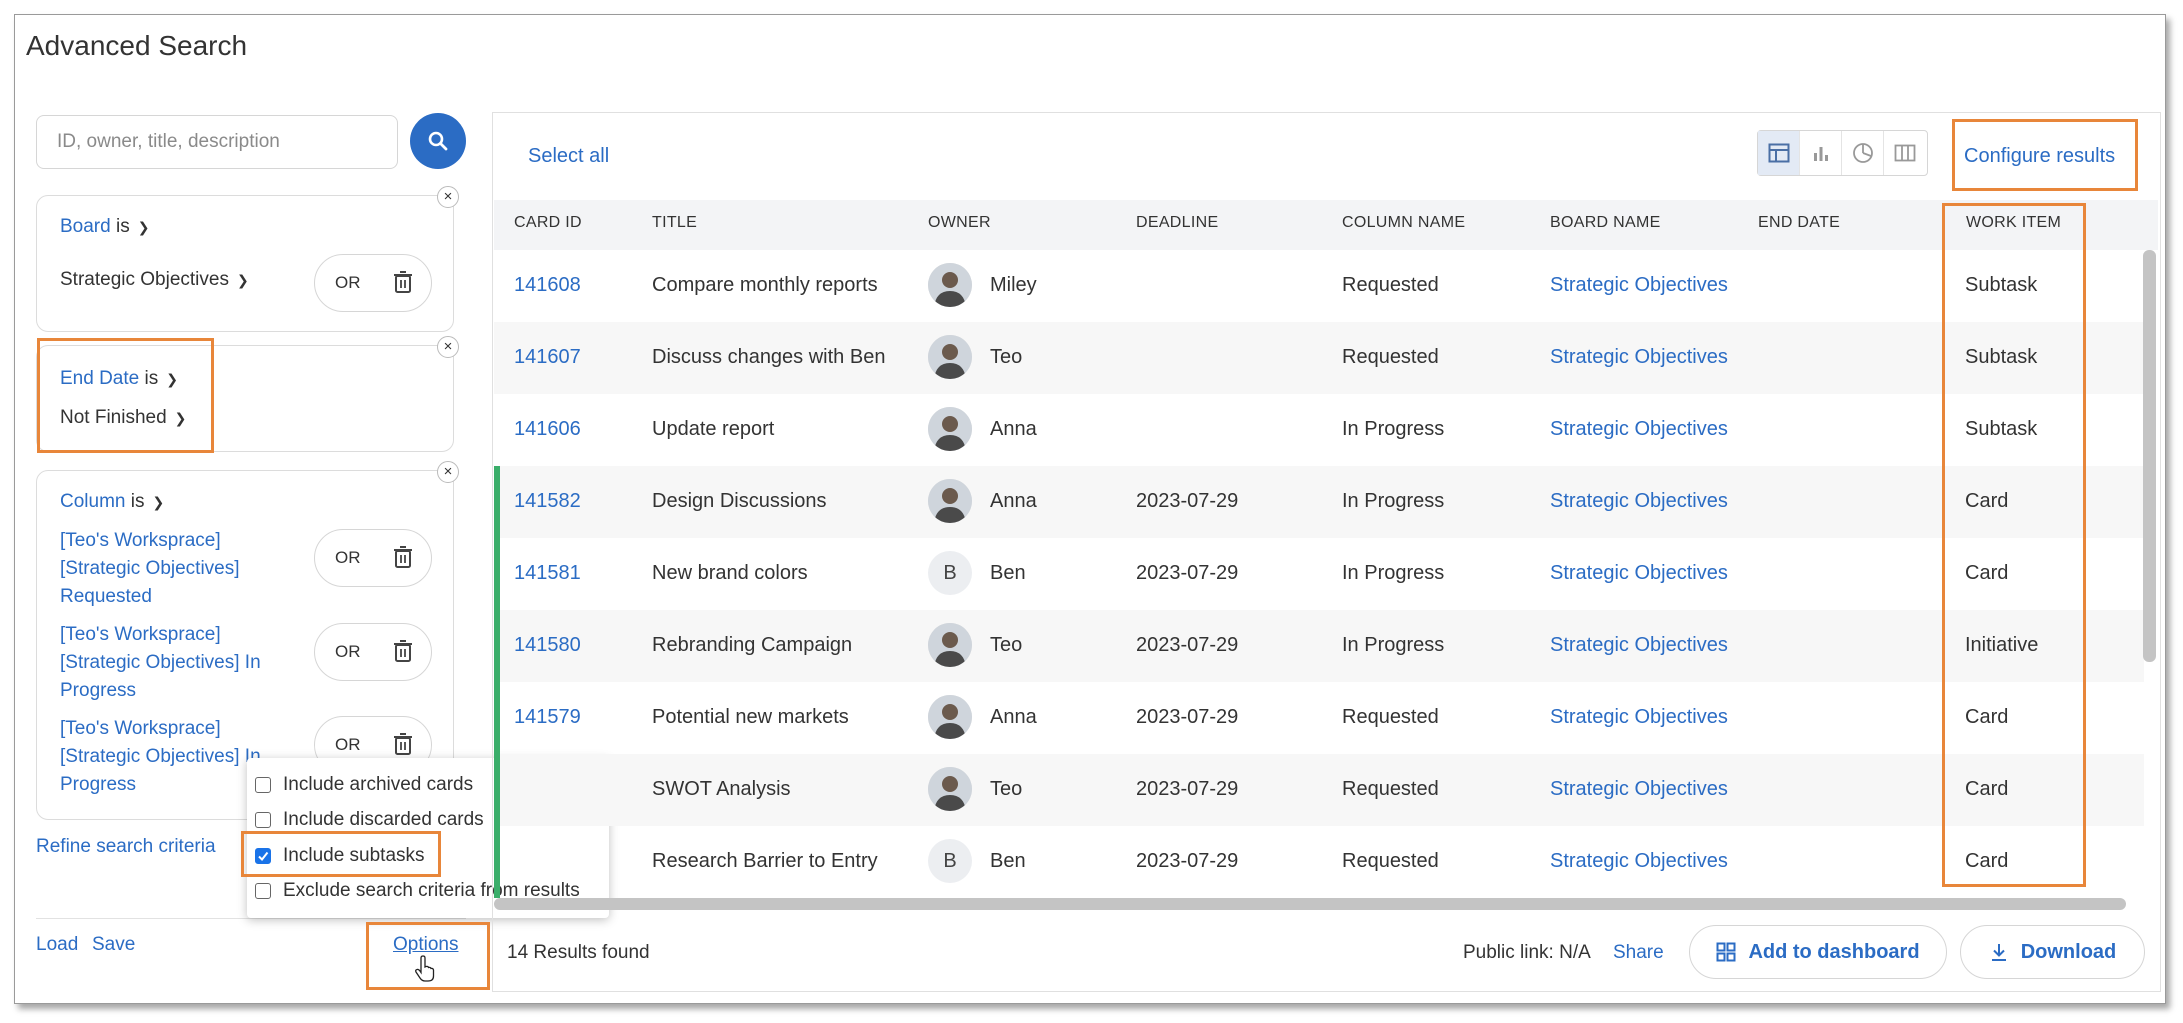 The width and height of the screenshot is (2183, 1023). Describe the element at coordinates (113, 945) in the screenshot. I see `save-link: Save` at that location.